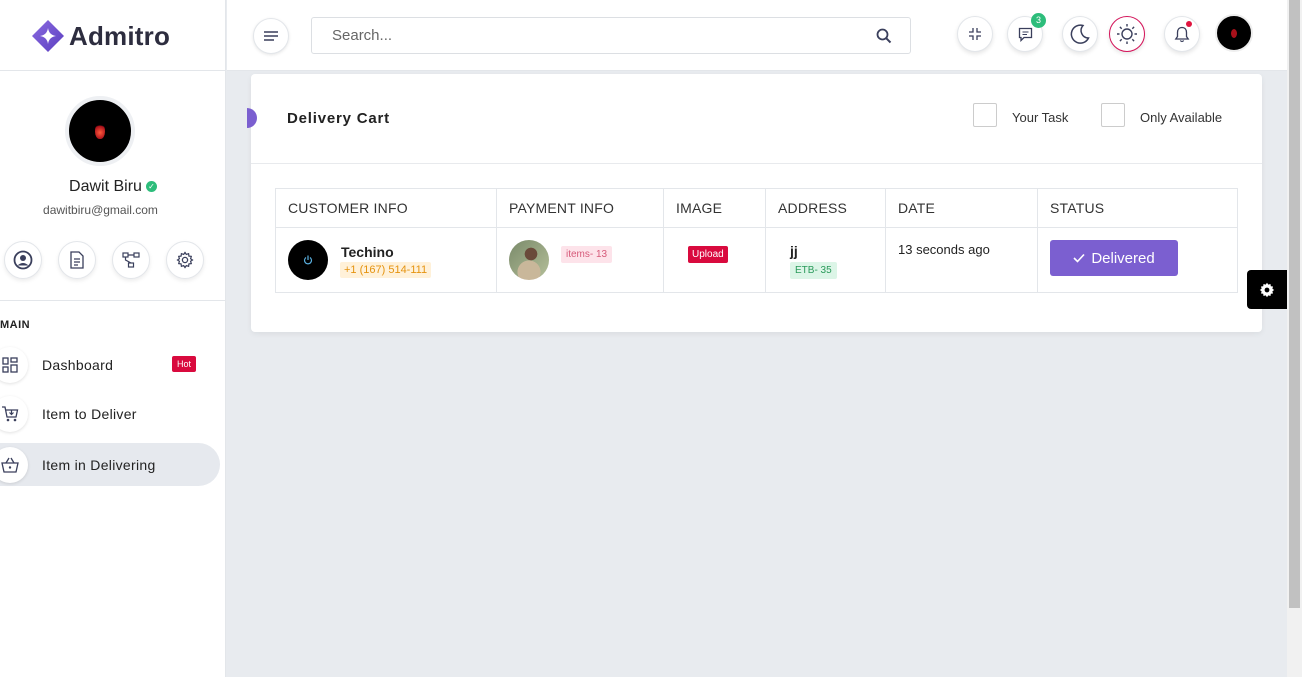 The height and width of the screenshot is (677, 1302). I want to click on profile-name: Dawit Biru, so click(105, 186).